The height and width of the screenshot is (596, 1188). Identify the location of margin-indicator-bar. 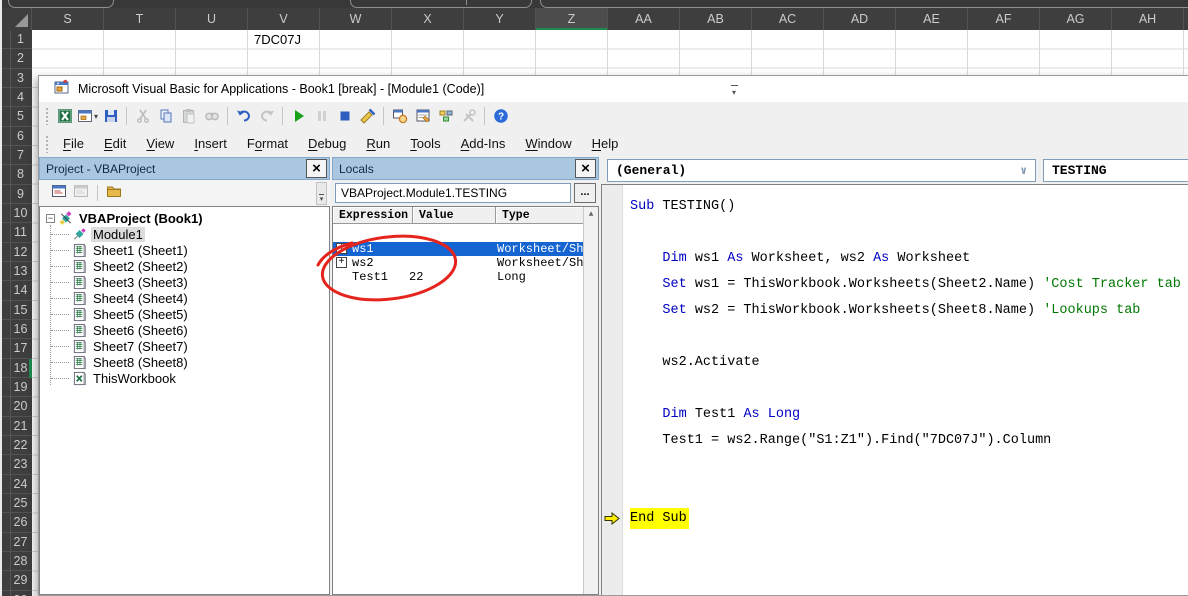
(612, 390).